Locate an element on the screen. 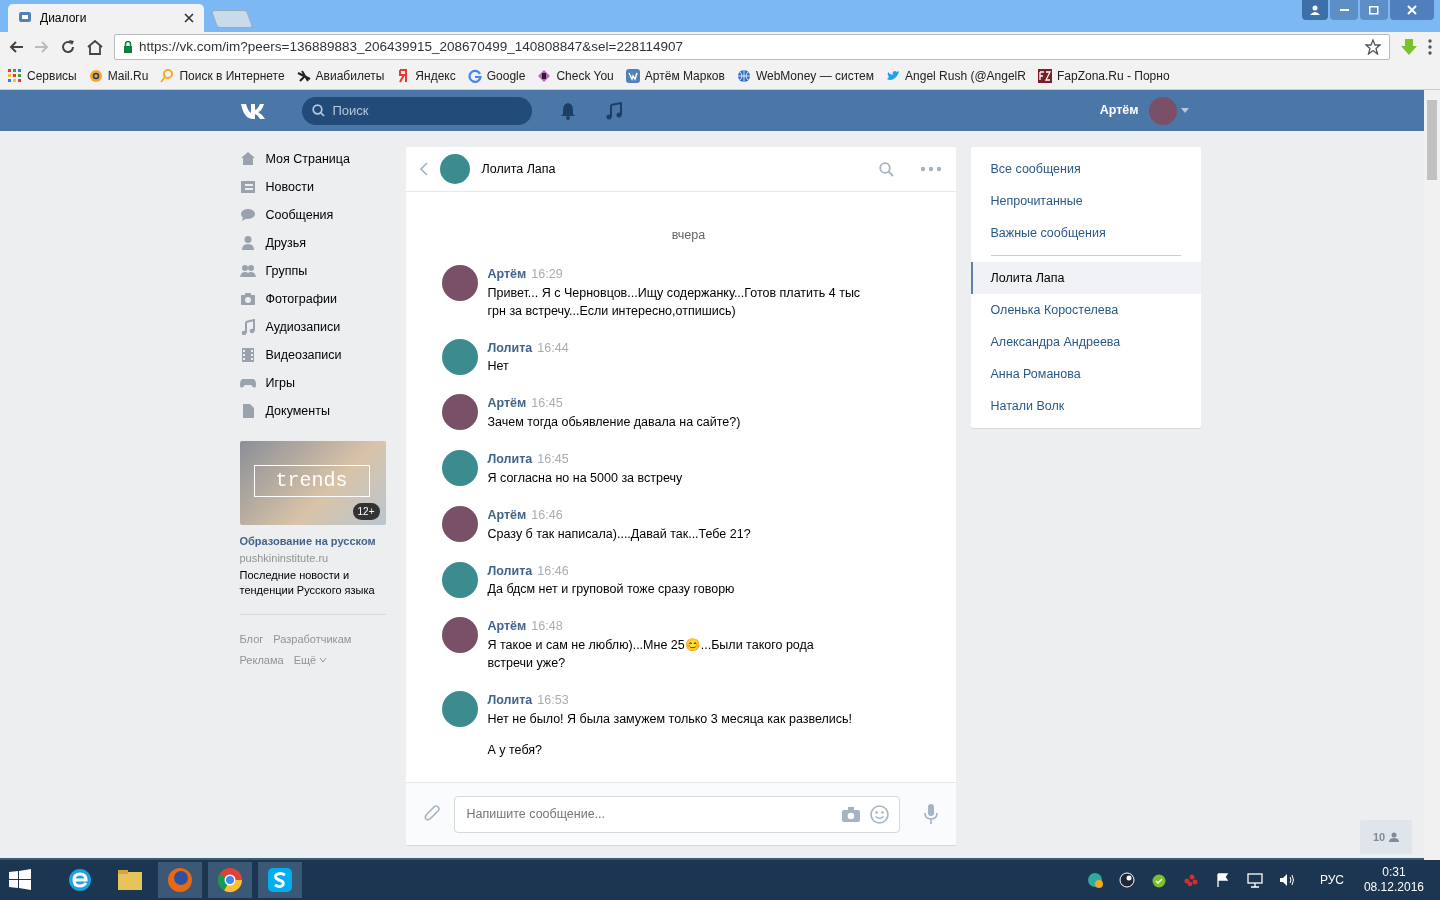 This screenshot has width=1440, height=900. speaker-icon is located at coordinates (1286, 880).